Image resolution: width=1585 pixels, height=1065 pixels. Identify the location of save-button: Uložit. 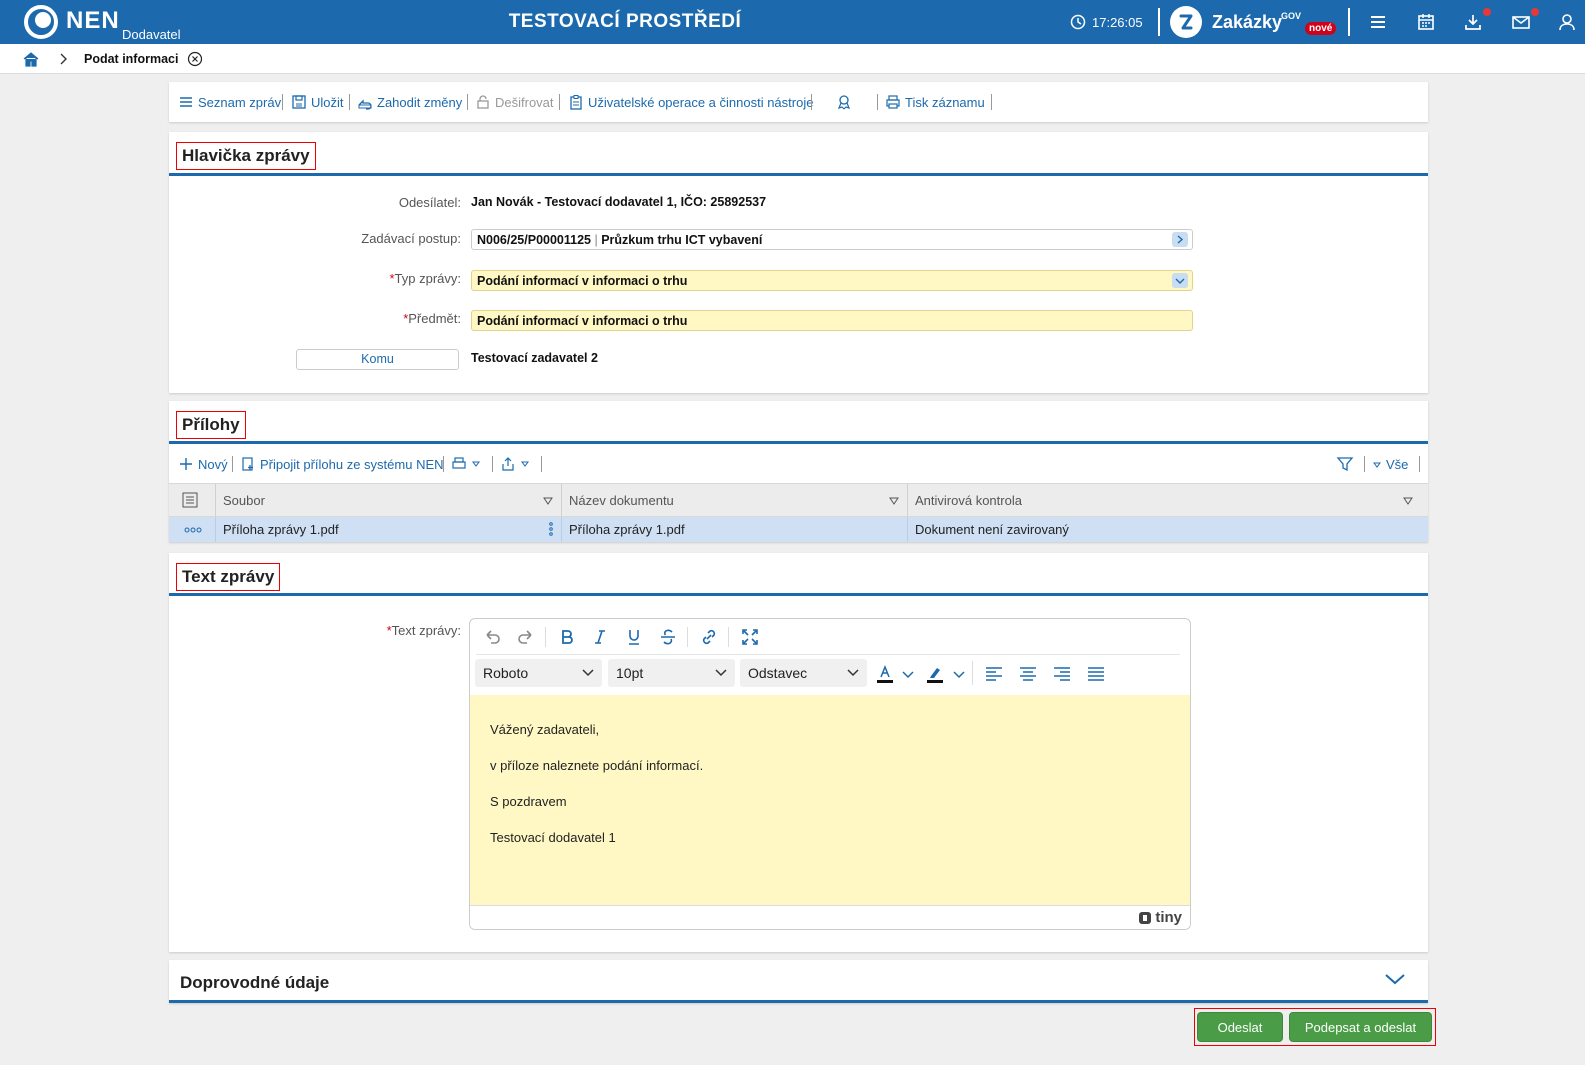
(317, 102).